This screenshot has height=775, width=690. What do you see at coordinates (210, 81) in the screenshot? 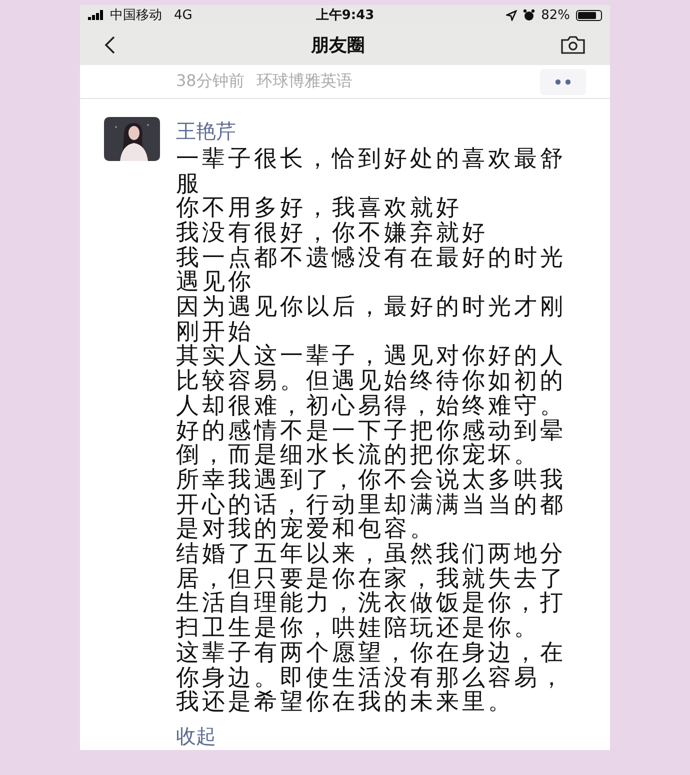
I see `post-time: 38分钟前` at bounding box center [210, 81].